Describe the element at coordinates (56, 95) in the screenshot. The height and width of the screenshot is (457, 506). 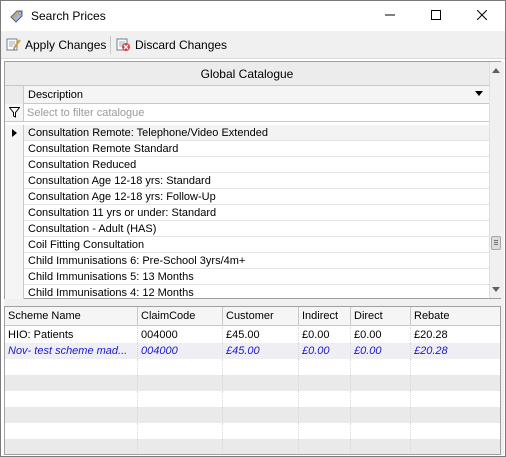
I see `description-column-label: Description` at that location.